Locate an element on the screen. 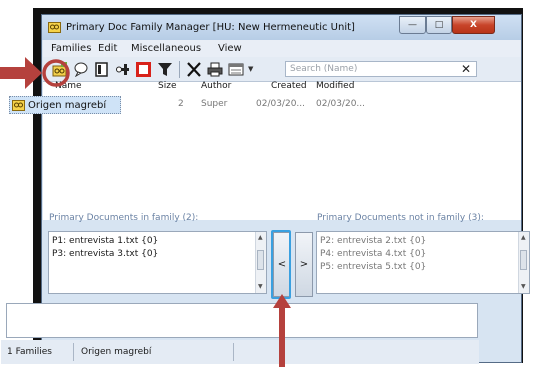  list-item: P4: entrevista 4.txt {0} is located at coordinates (373, 254).